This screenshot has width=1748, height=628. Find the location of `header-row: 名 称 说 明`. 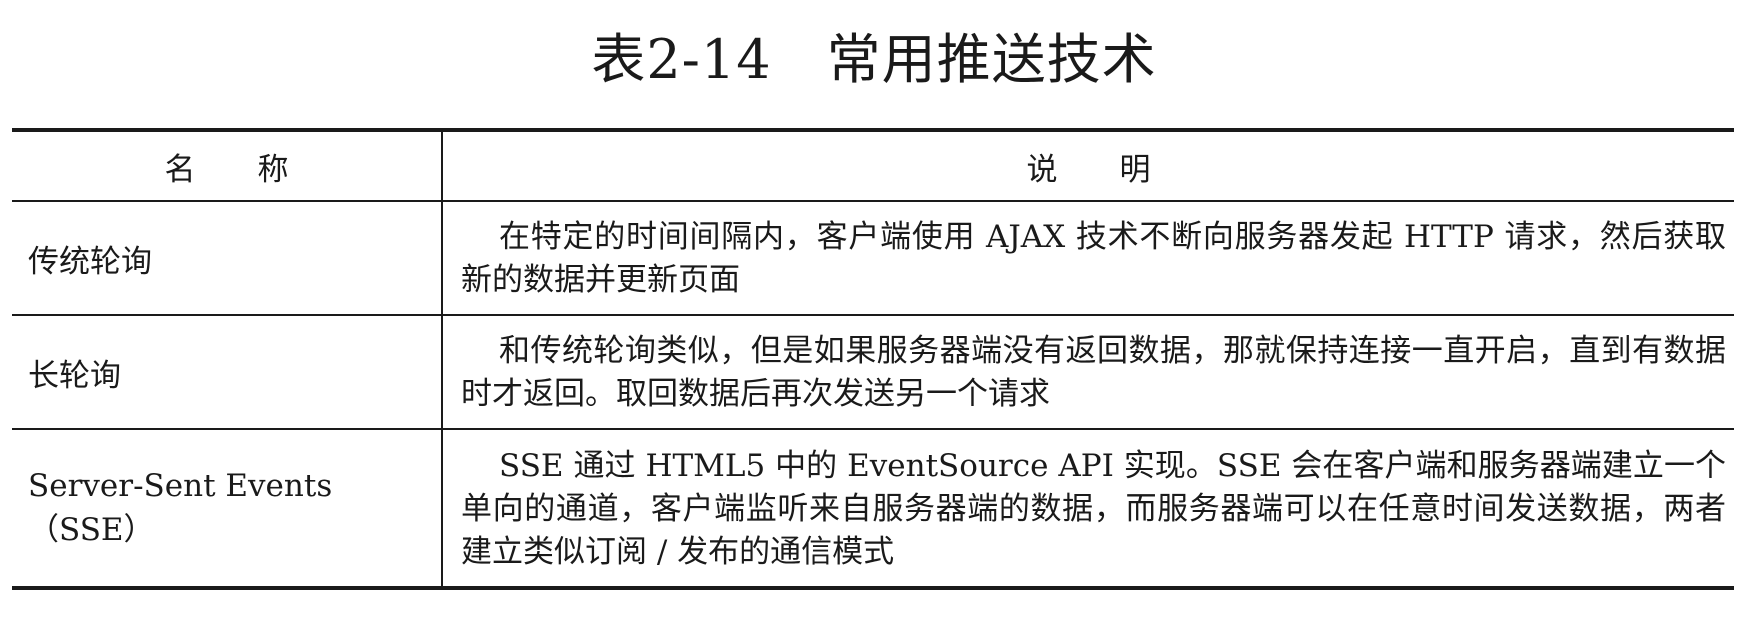

header-row: 名 称 说 明 is located at coordinates (873, 166).